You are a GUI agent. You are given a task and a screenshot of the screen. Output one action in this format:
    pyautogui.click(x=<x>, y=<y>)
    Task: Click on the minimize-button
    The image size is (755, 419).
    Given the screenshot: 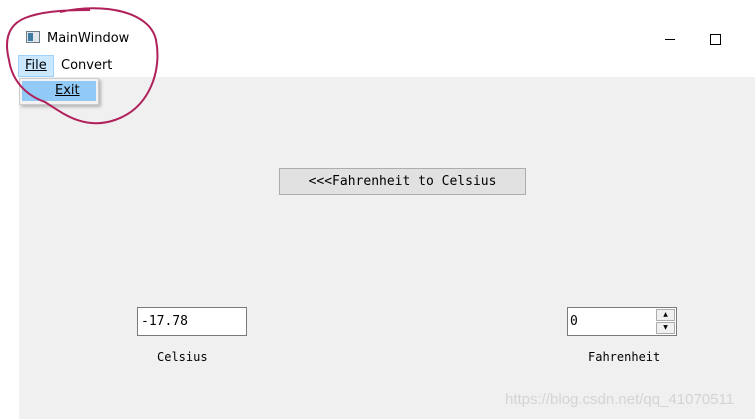 What is the action you would take?
    pyautogui.click(x=670, y=39)
    